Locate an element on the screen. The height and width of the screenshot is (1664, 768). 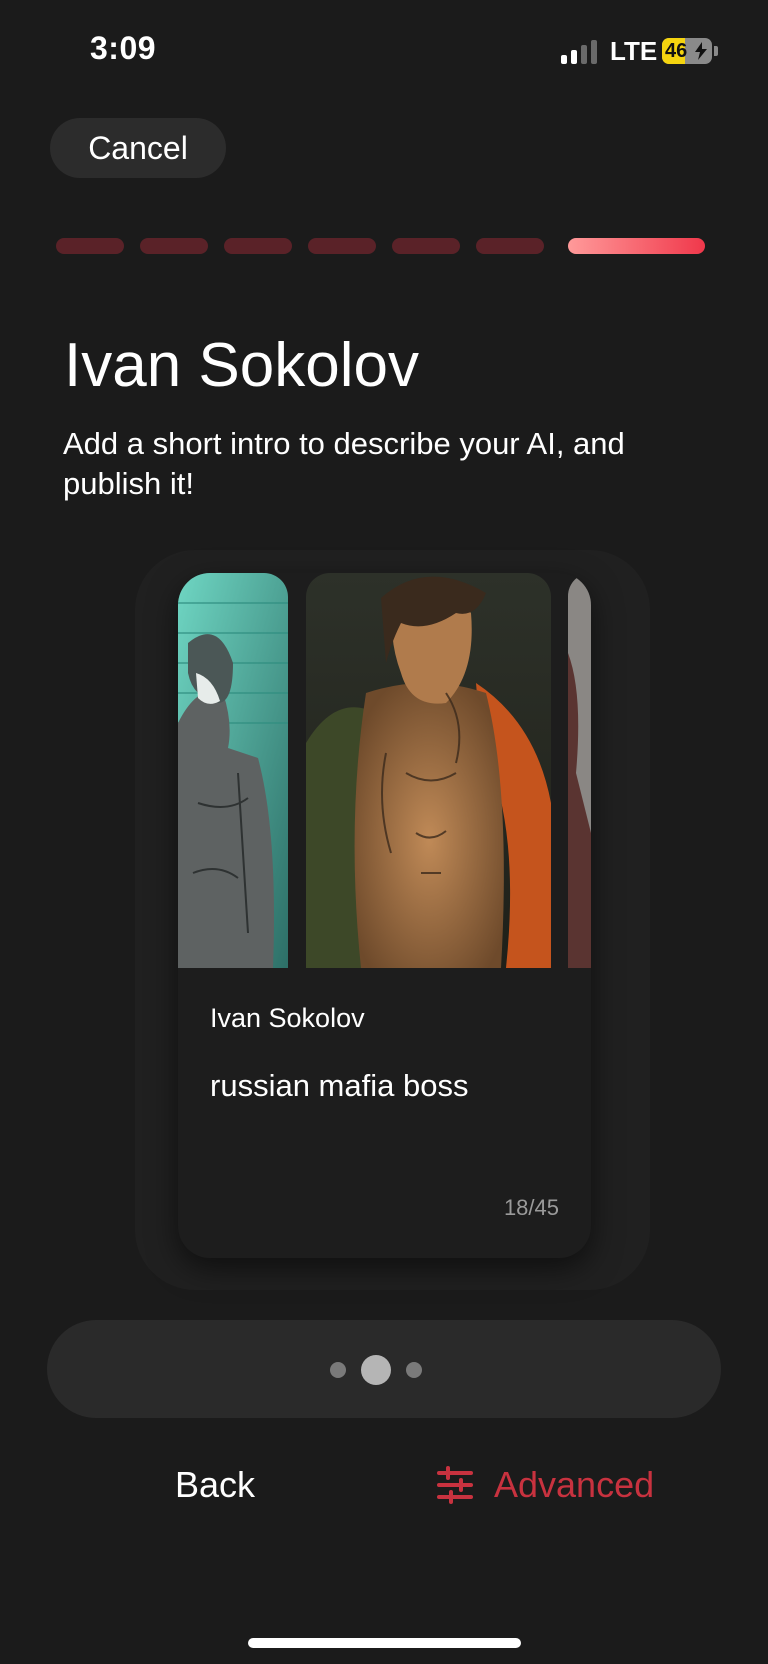
cellular-signal-icon is located at coordinates (581, 52).